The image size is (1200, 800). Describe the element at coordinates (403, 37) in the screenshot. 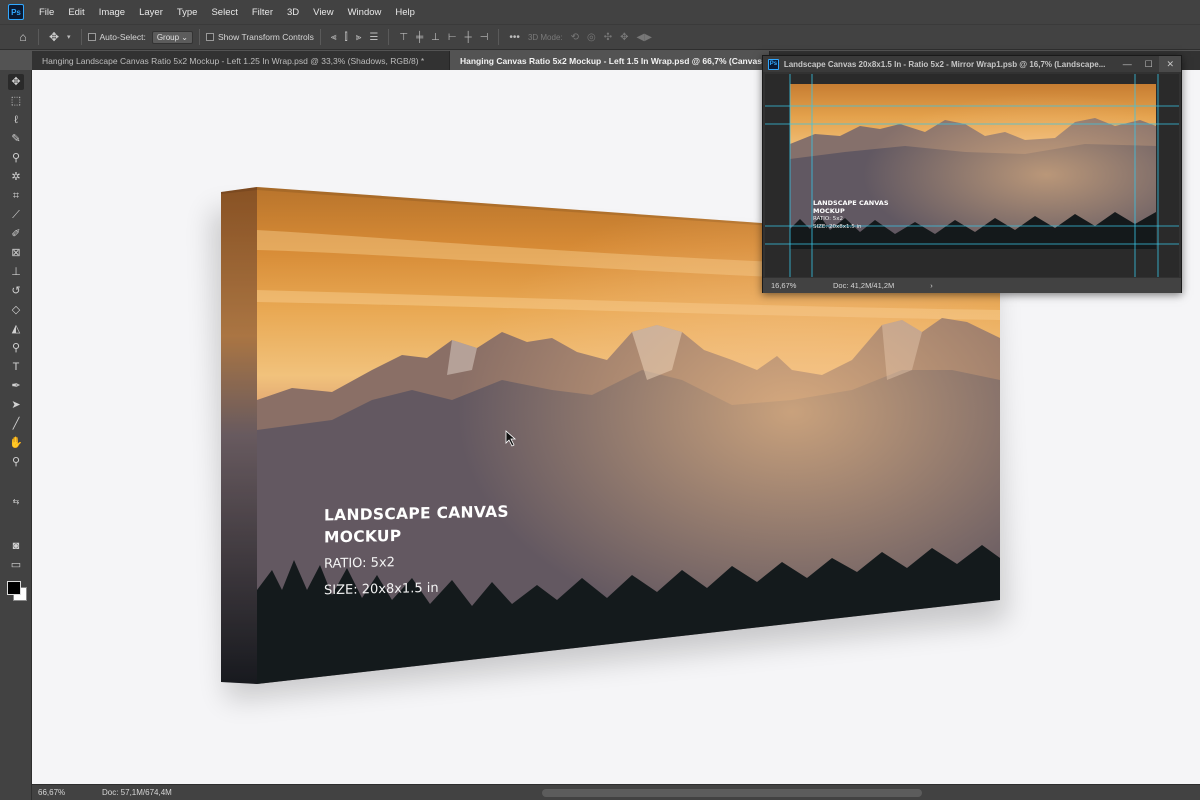

I see `distribute-top-icon: ⊤` at that location.